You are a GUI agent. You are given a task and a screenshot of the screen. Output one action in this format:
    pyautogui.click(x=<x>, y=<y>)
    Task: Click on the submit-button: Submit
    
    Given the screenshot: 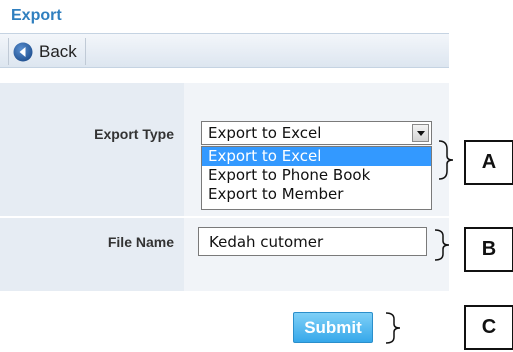 What is the action you would take?
    pyautogui.click(x=333, y=327)
    